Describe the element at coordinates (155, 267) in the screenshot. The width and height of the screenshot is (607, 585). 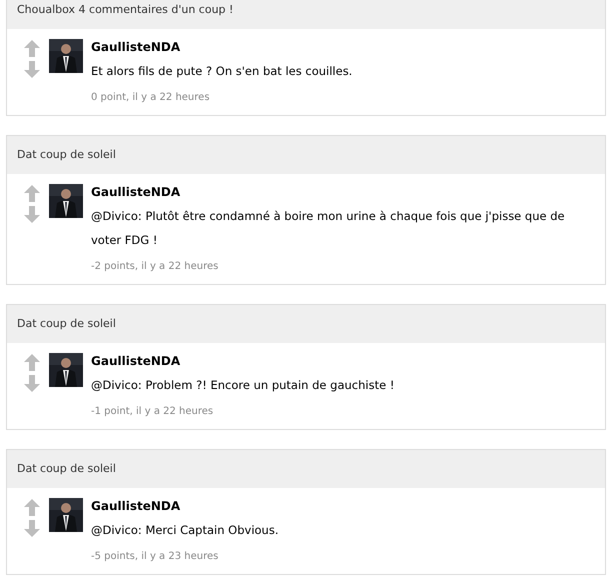
I see `comment-meta: -2 points, il y a 22 heures` at that location.